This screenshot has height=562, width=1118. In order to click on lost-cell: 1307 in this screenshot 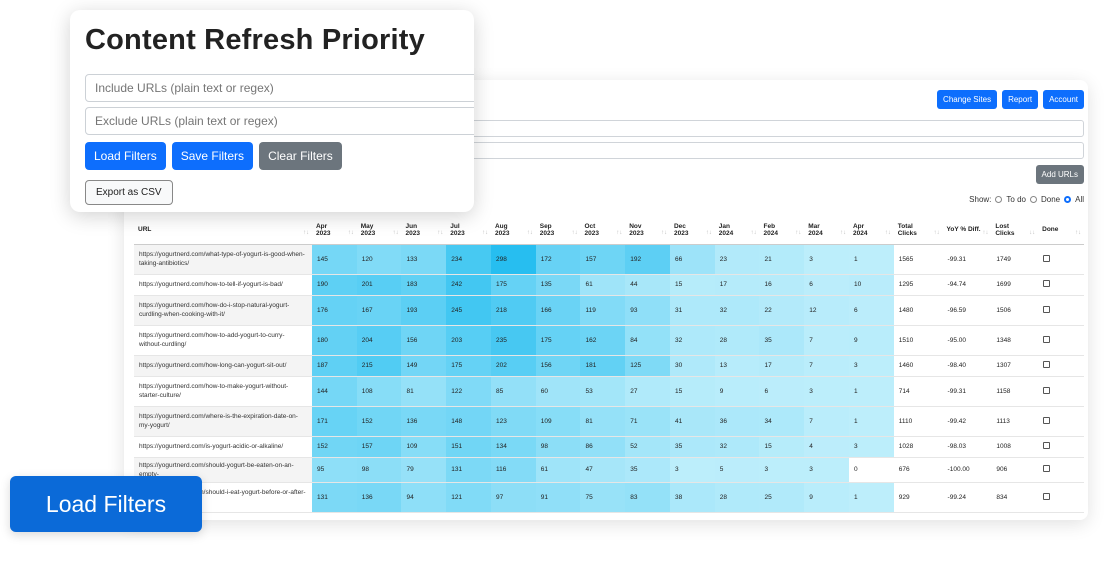, I will do `click(1015, 366)`.